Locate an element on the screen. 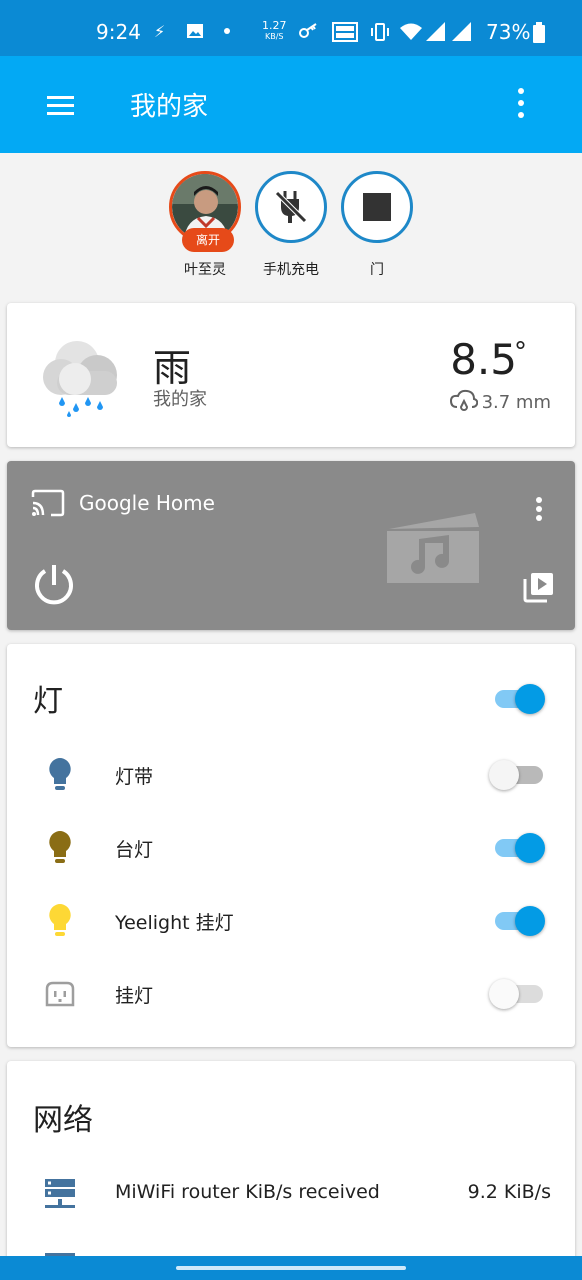 The image size is (582, 1280). server-network-icon is located at coordinates (60, 1193).